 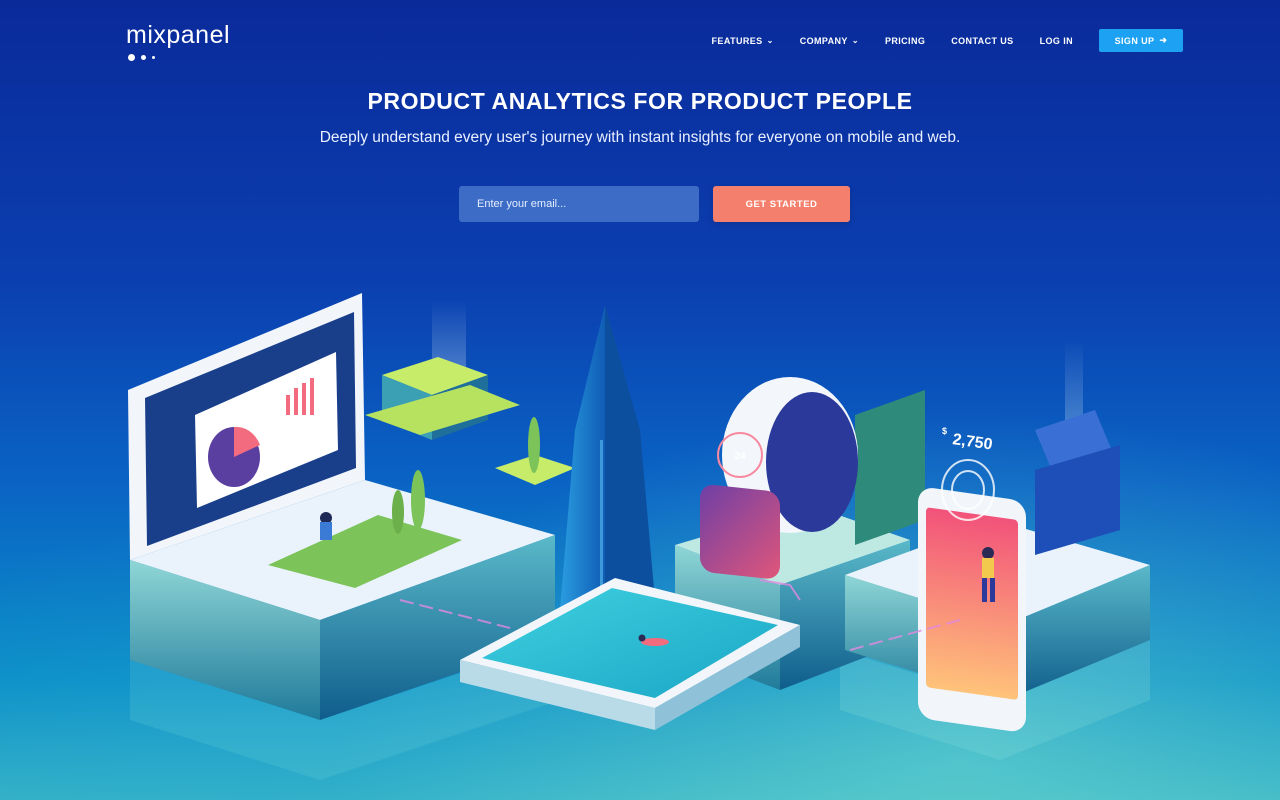 What do you see at coordinates (601, 520) in the screenshot?
I see `tower-stripe` at bounding box center [601, 520].